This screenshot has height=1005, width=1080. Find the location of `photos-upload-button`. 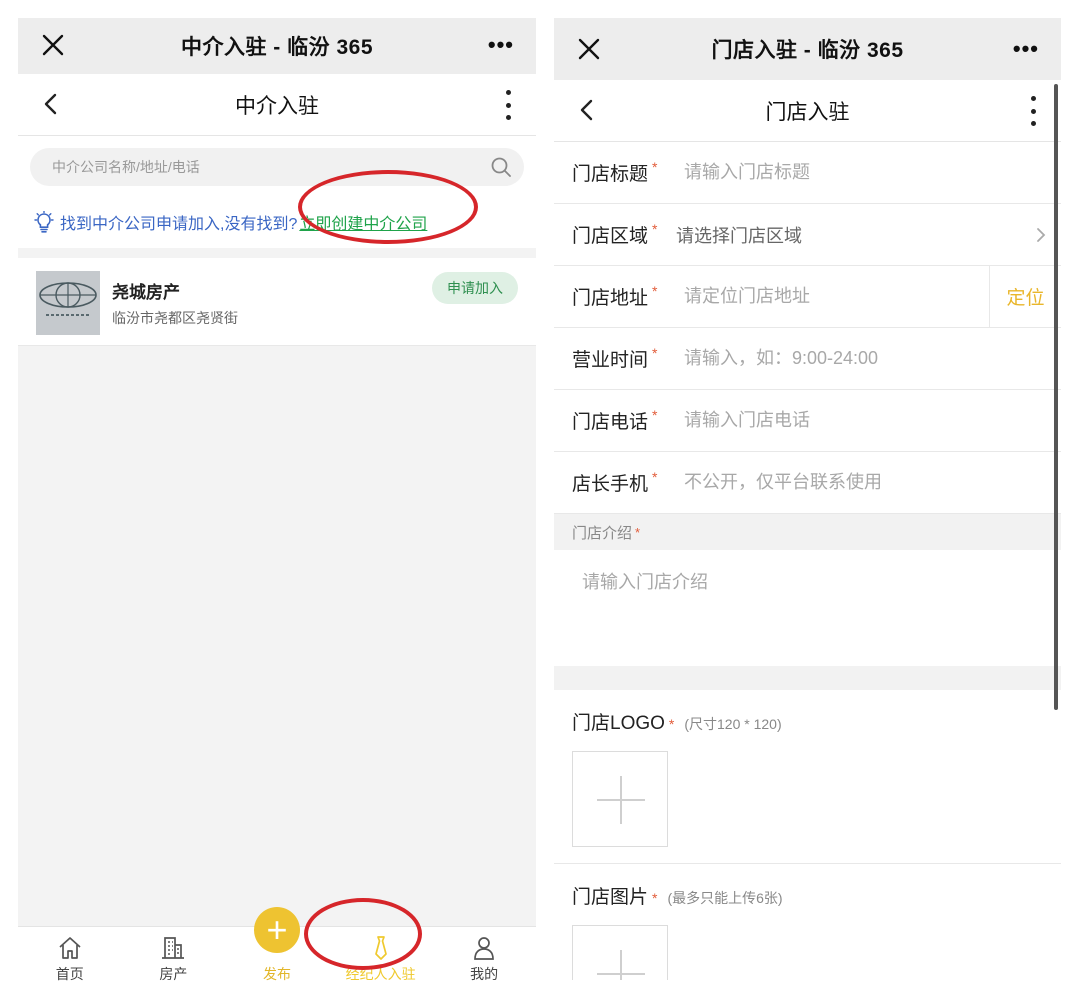

photos-upload-button is located at coordinates (620, 952).